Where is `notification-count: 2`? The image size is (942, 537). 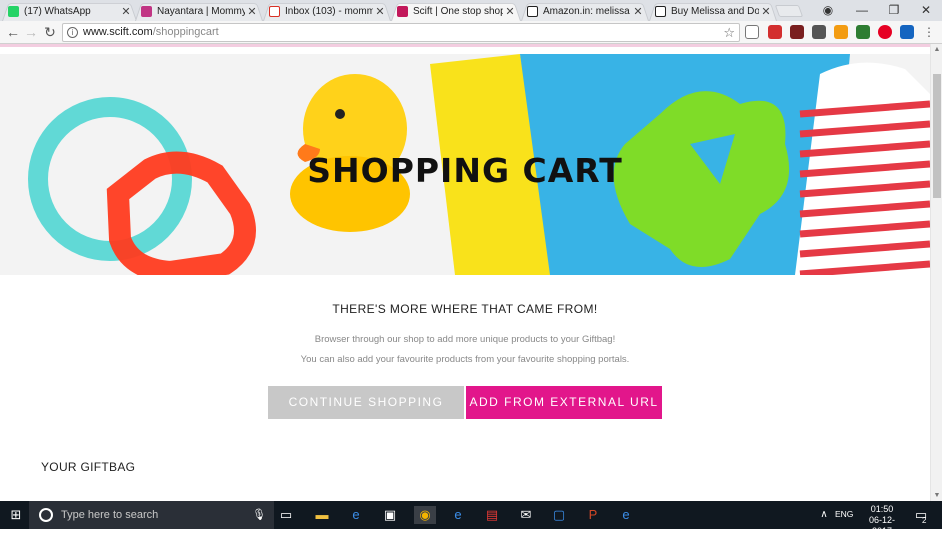 notification-count: 2 is located at coordinates (924, 520).